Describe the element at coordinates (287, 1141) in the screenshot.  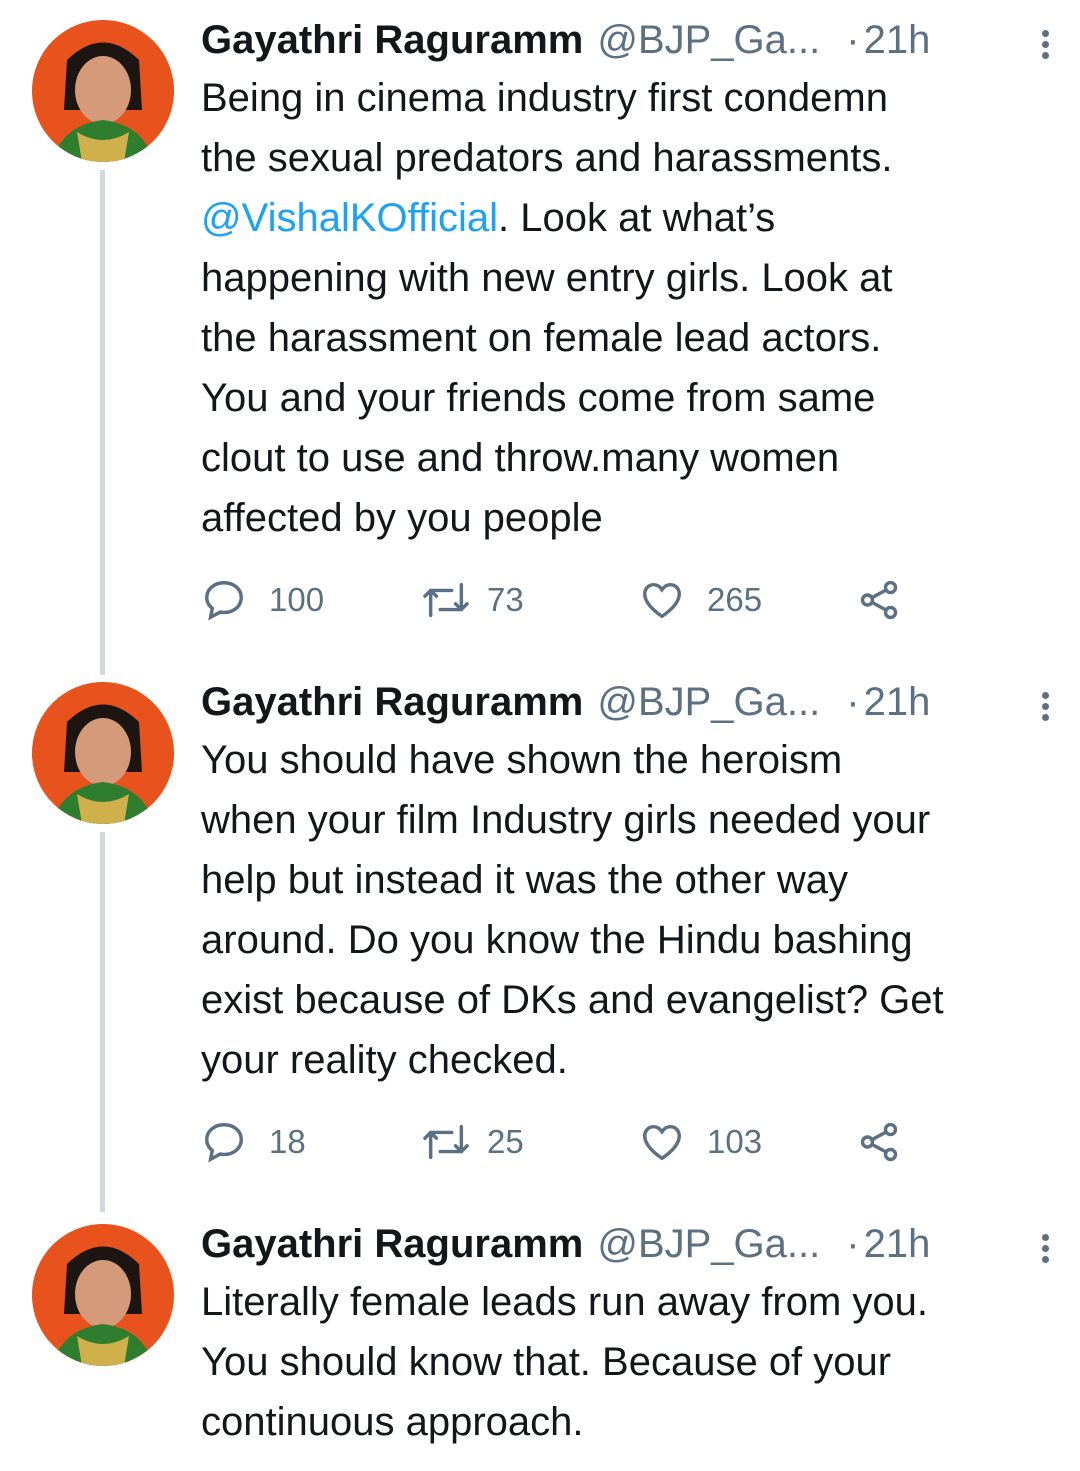
I see `reply-count: 18` at that location.